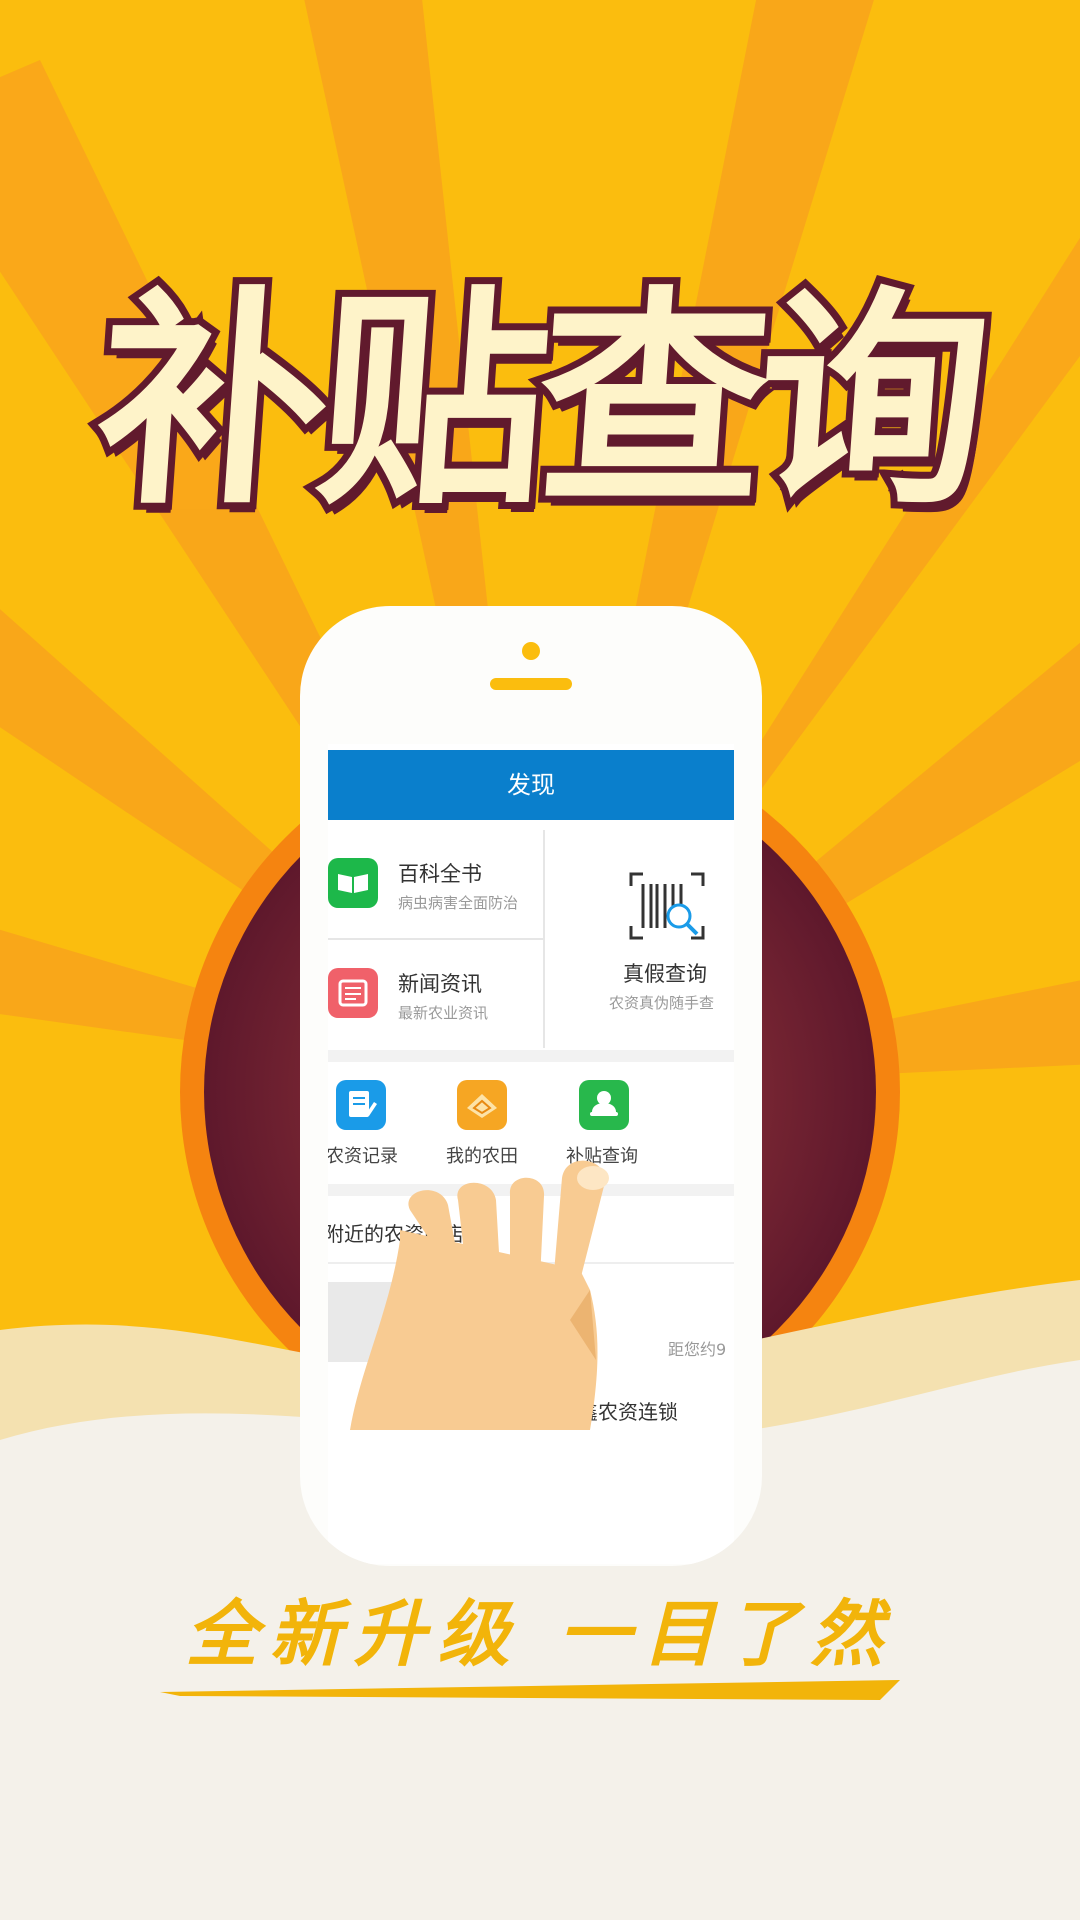 The height and width of the screenshot is (1920, 1080). Describe the element at coordinates (531, 785) in the screenshot. I see `page-title: 发现` at that location.